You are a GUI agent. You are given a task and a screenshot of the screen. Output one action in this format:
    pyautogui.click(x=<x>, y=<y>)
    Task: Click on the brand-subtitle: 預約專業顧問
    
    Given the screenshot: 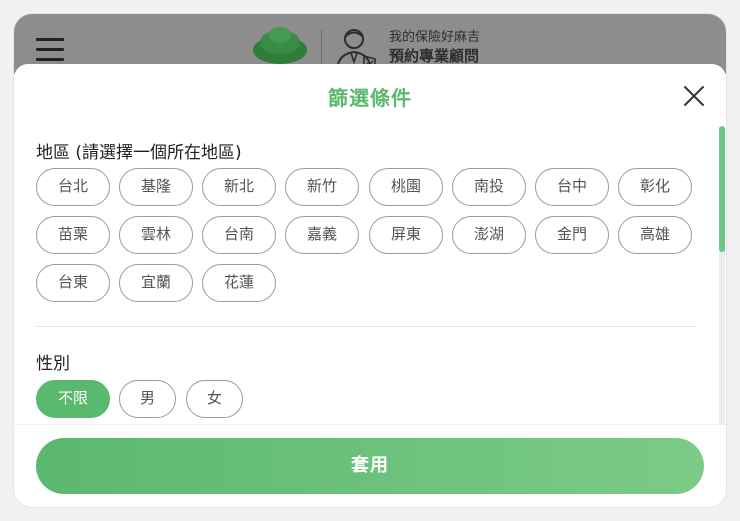 What is the action you would take?
    pyautogui.click(x=434, y=56)
    